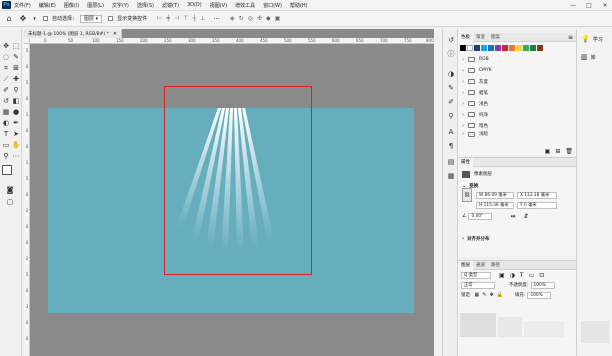 This screenshot has height=356, width=612. I want to click on menu-file: 文件(F), so click(22, 5).